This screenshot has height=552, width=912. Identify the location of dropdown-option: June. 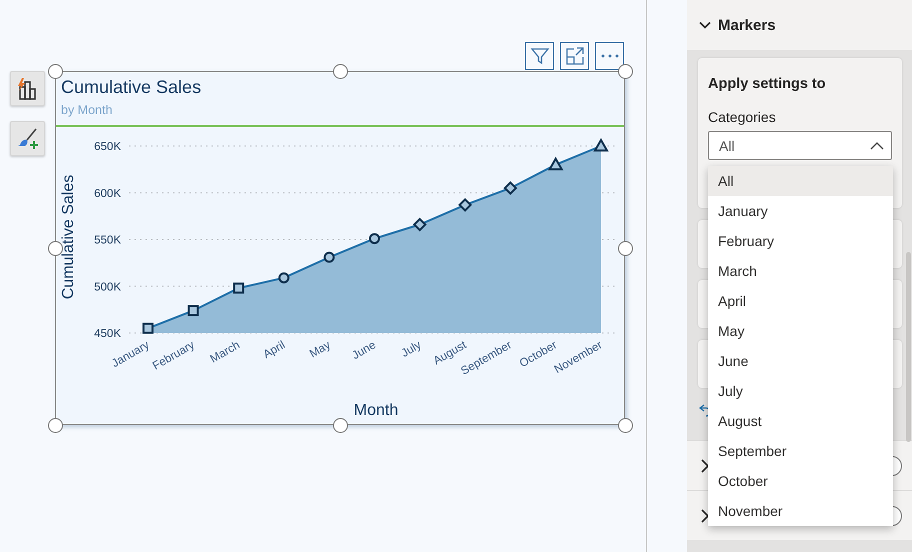
(800, 361).